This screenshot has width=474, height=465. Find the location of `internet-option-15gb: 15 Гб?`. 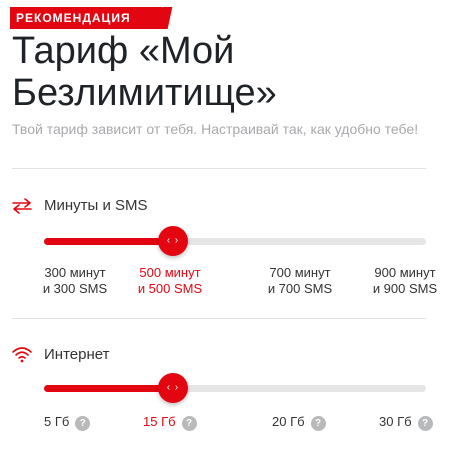

internet-option-15gb: 15 Гб? is located at coordinates (170, 422).